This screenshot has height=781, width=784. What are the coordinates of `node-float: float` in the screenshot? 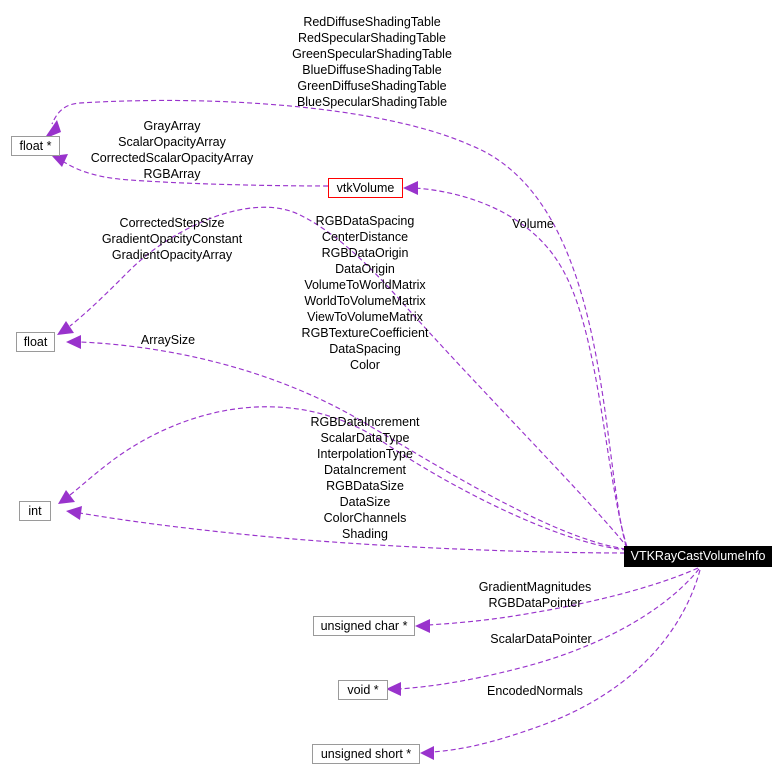 It's located at (35, 342).